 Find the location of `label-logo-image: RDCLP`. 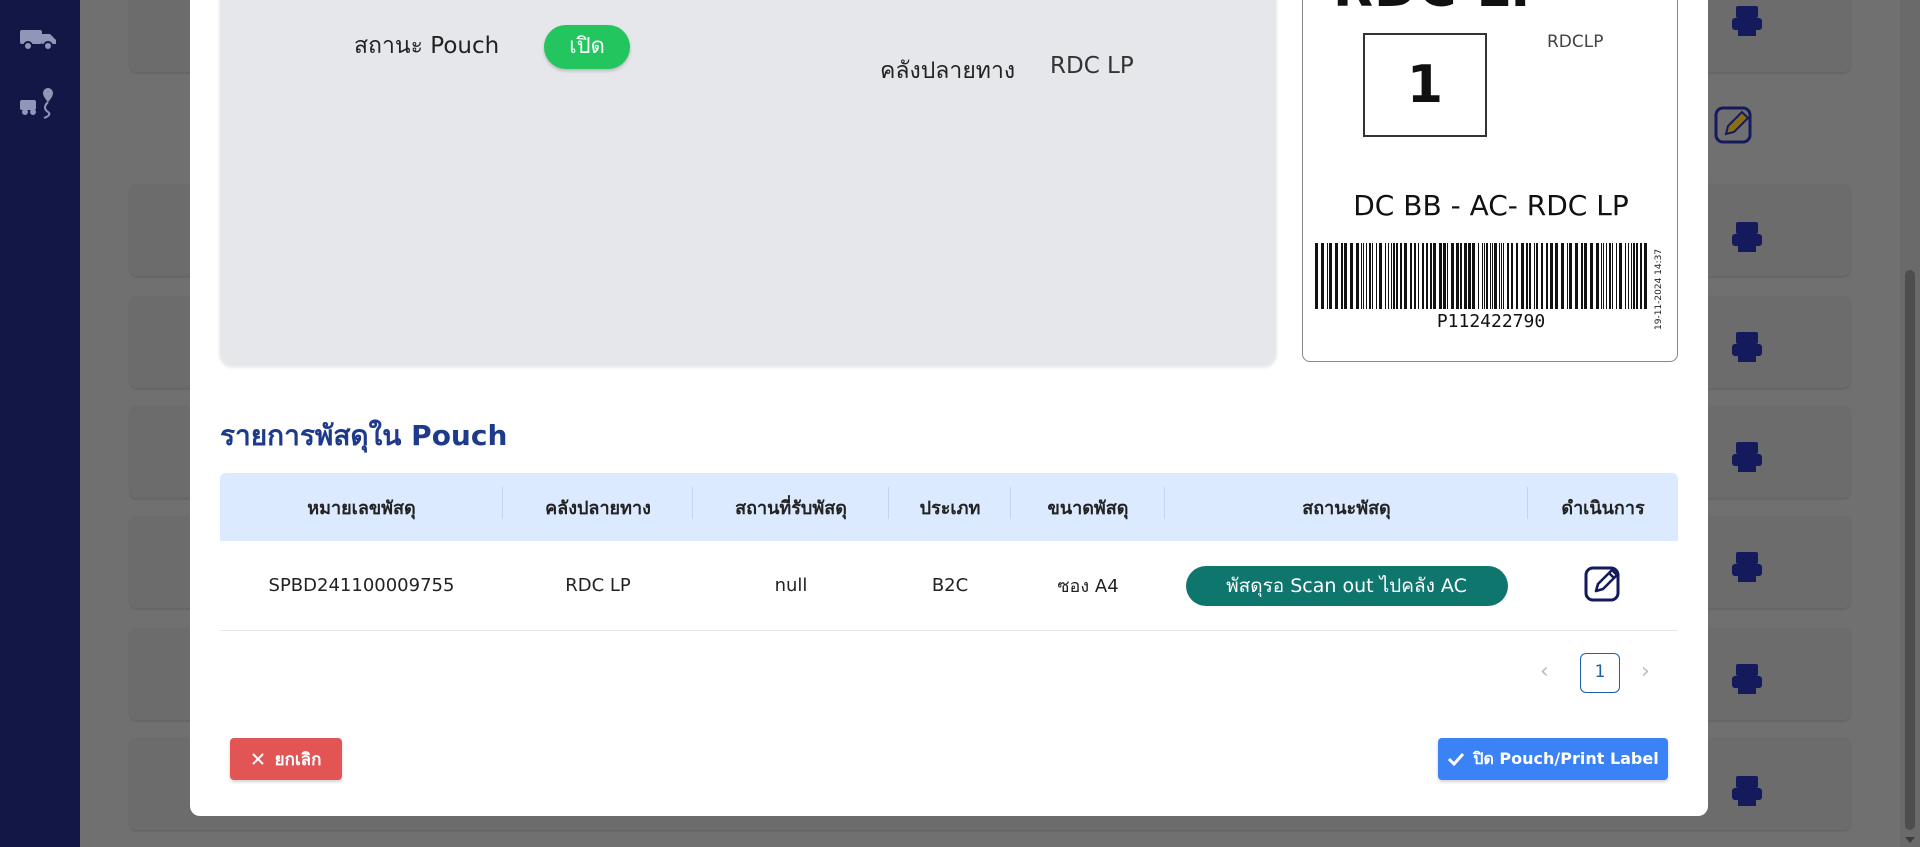

label-logo-image: RDCLP is located at coordinates (1575, 42).